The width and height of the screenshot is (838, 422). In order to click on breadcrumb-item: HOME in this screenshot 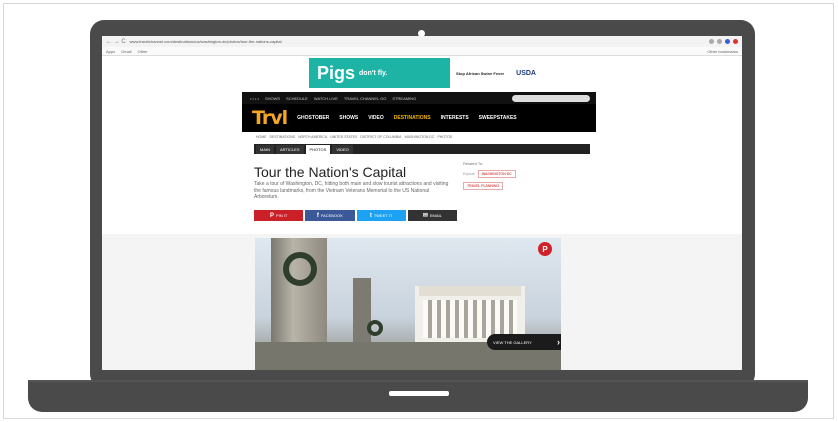, I will do `click(261, 138)`.